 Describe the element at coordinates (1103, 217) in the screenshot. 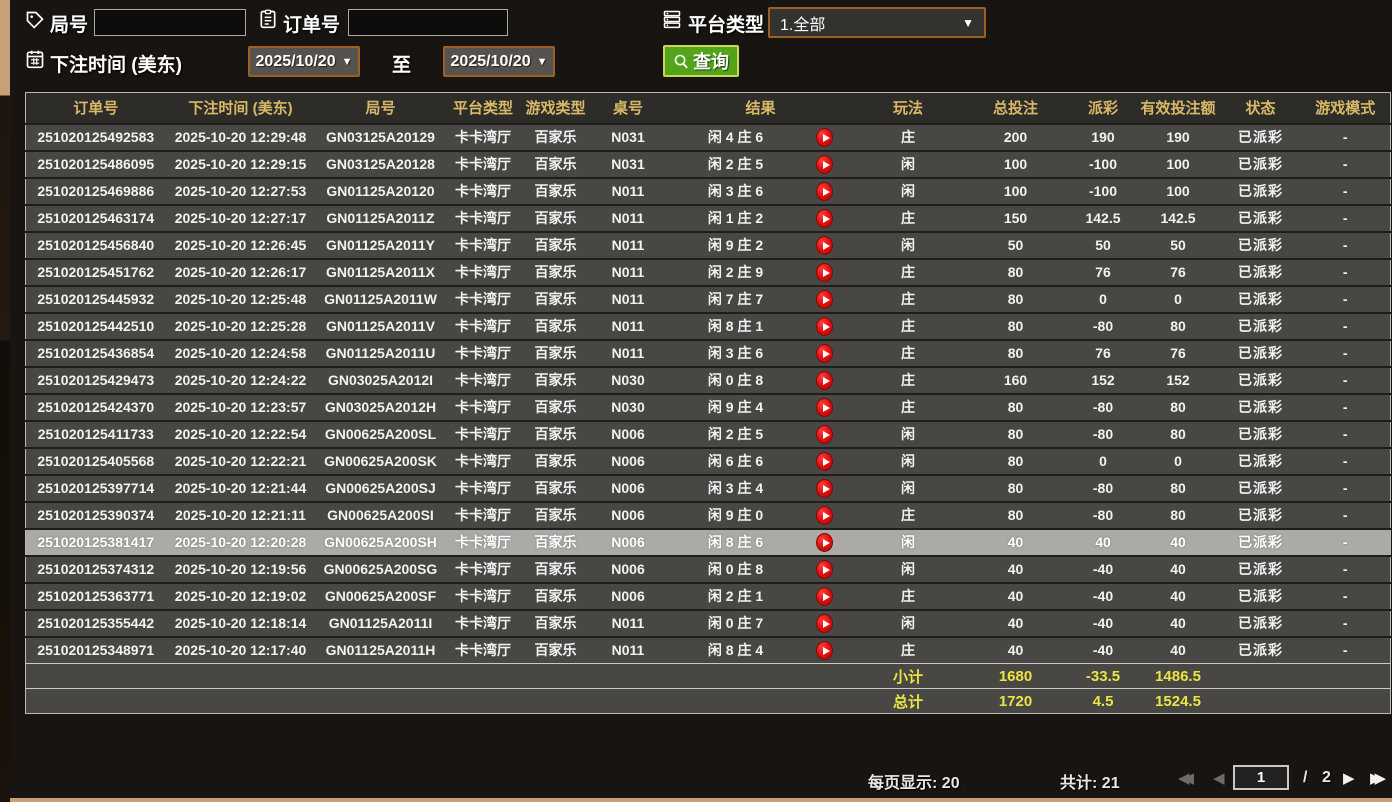

I see `cell-payout: 142.5` at that location.